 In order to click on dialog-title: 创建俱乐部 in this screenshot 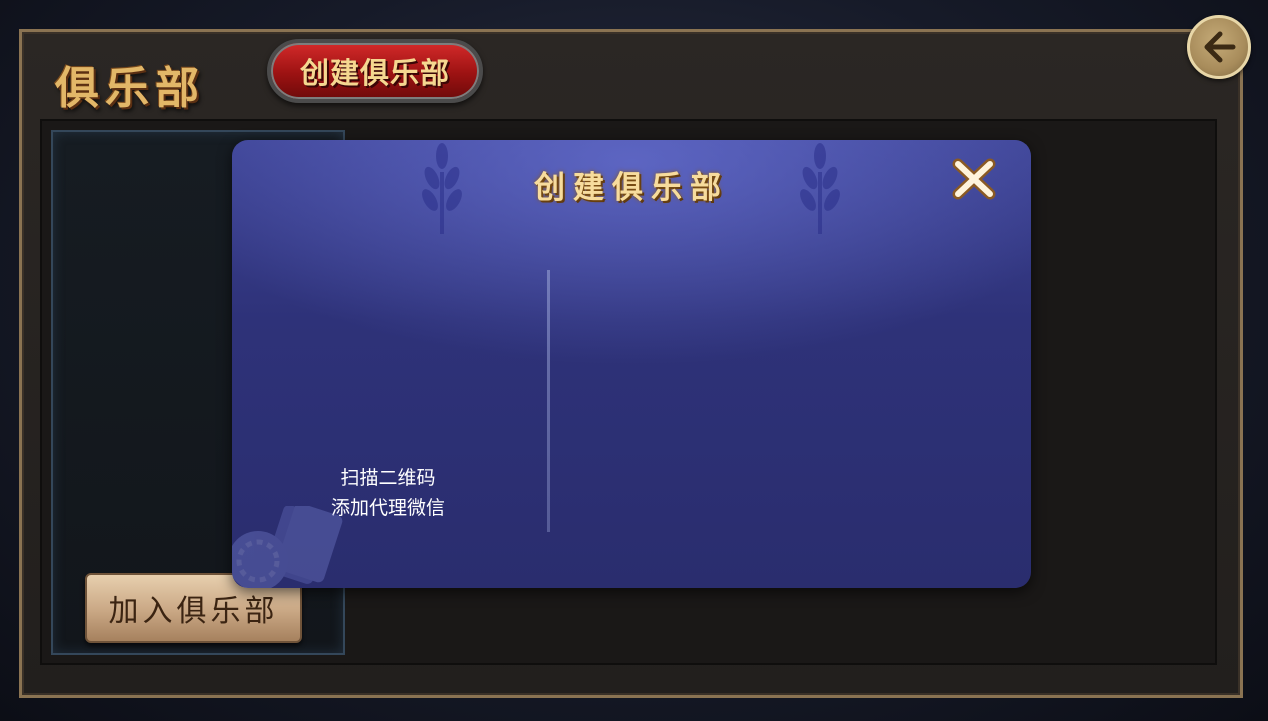, I will do `click(631, 188)`.